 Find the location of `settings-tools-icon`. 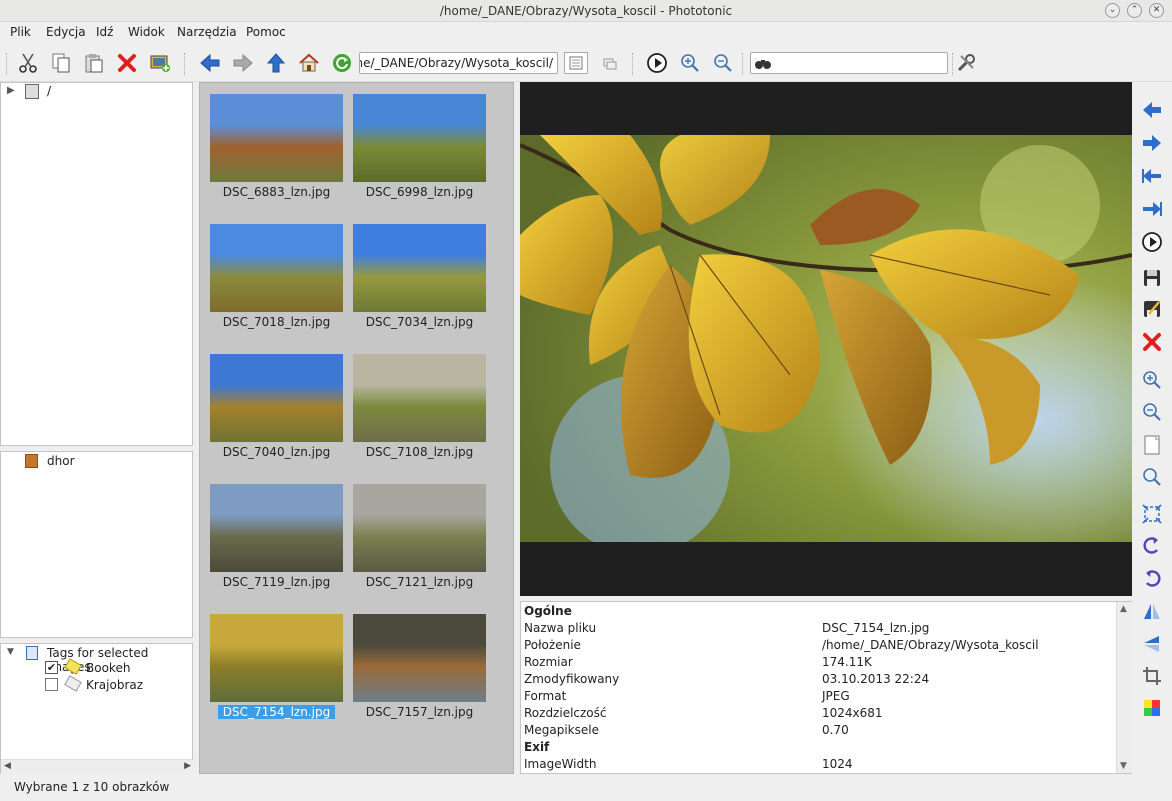

settings-tools-icon is located at coordinates (966, 63).